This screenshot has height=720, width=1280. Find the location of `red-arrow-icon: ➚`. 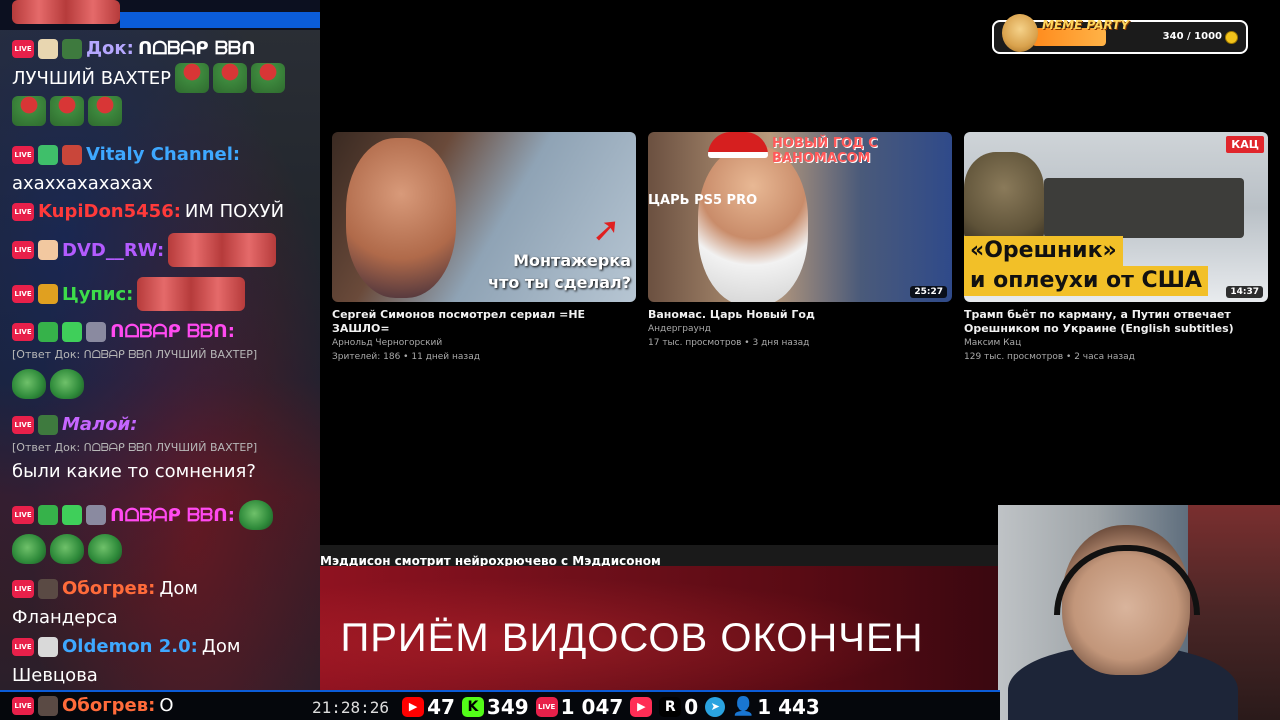

red-arrow-icon: ➚ is located at coordinates (606, 230).